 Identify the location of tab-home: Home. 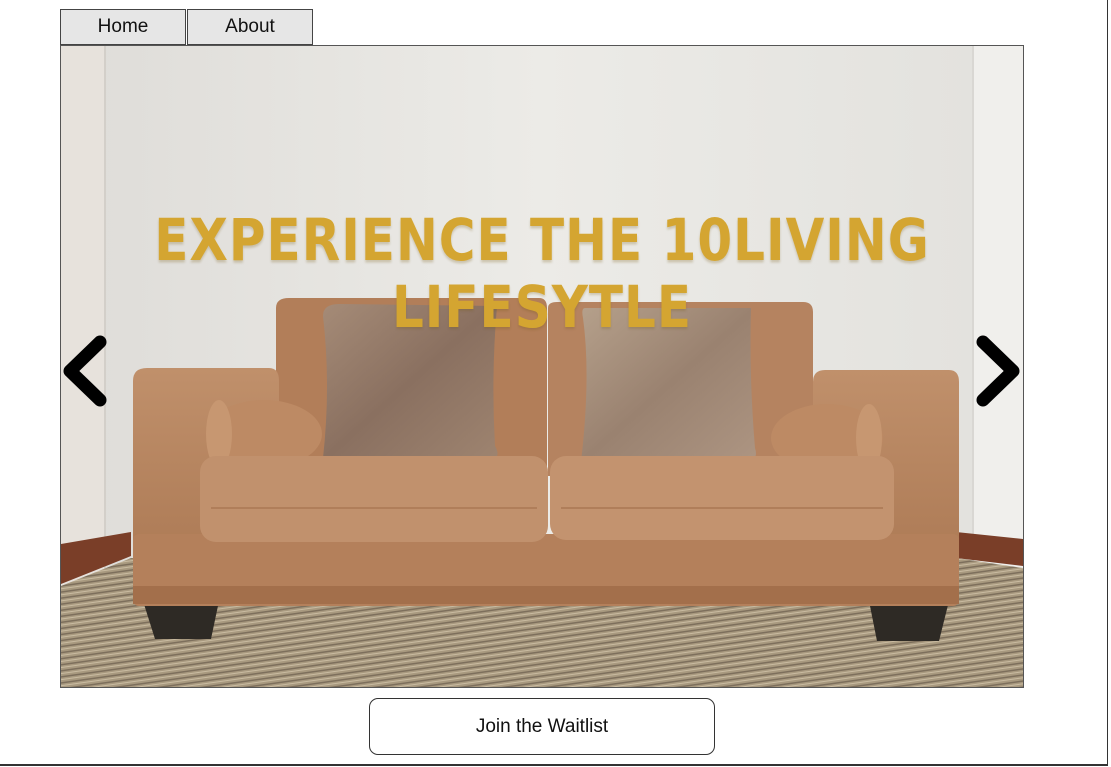
(123, 27).